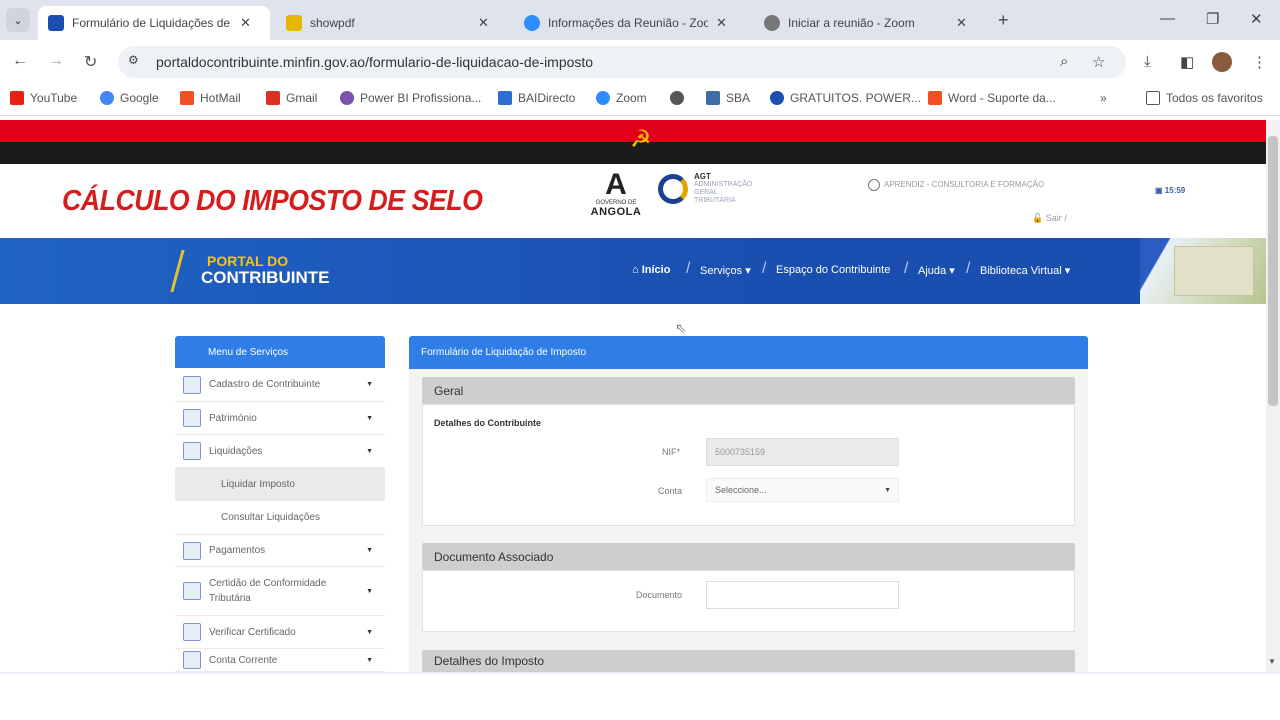 Image resolution: width=1280 pixels, height=720 pixels. I want to click on bookmark-sba: SBA, so click(728, 98).